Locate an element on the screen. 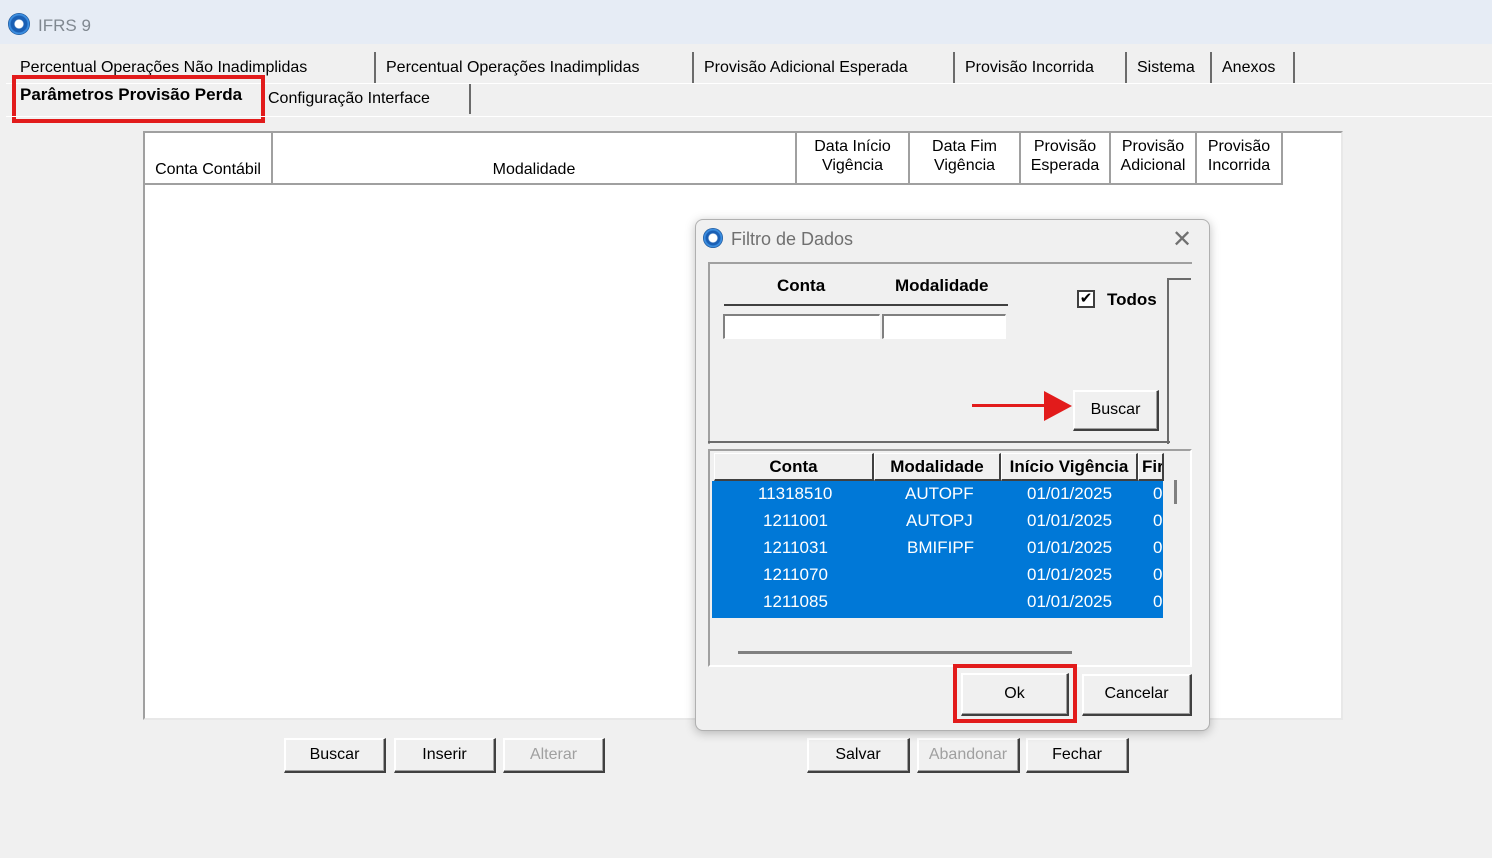 The image size is (1492, 858). tab-sistema: Sistema is located at coordinates (1169, 68).